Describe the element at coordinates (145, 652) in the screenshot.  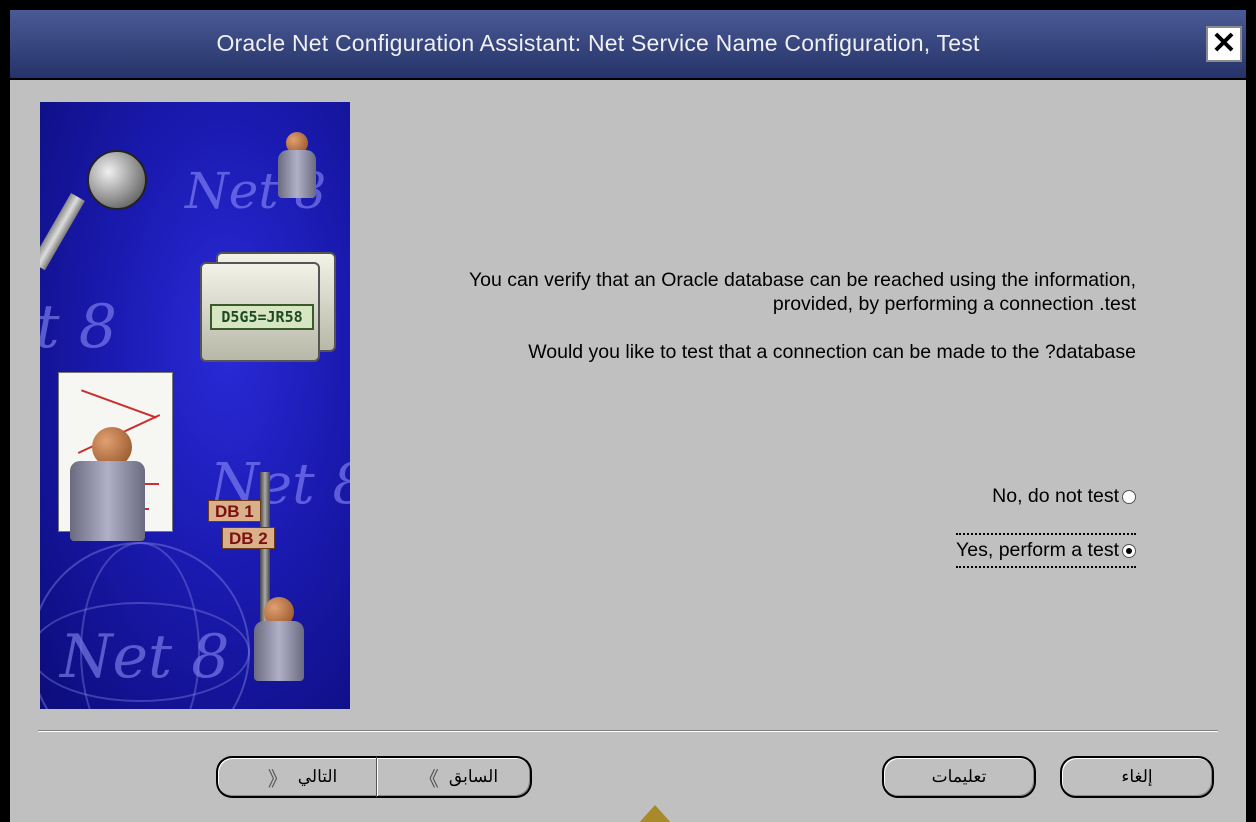
I see `globe-parallel` at that location.